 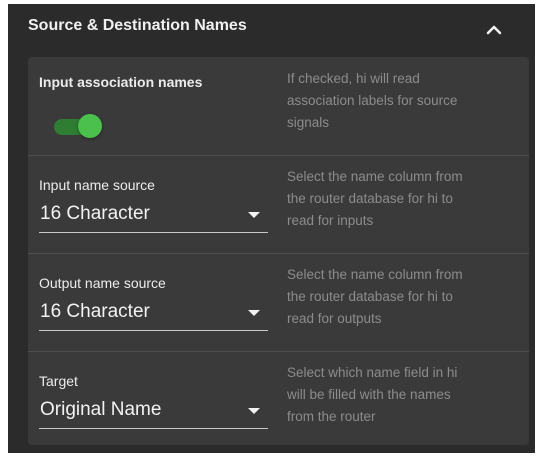 What do you see at coordinates (334, 318) in the screenshot?
I see `help-line: read for outputs` at bounding box center [334, 318].